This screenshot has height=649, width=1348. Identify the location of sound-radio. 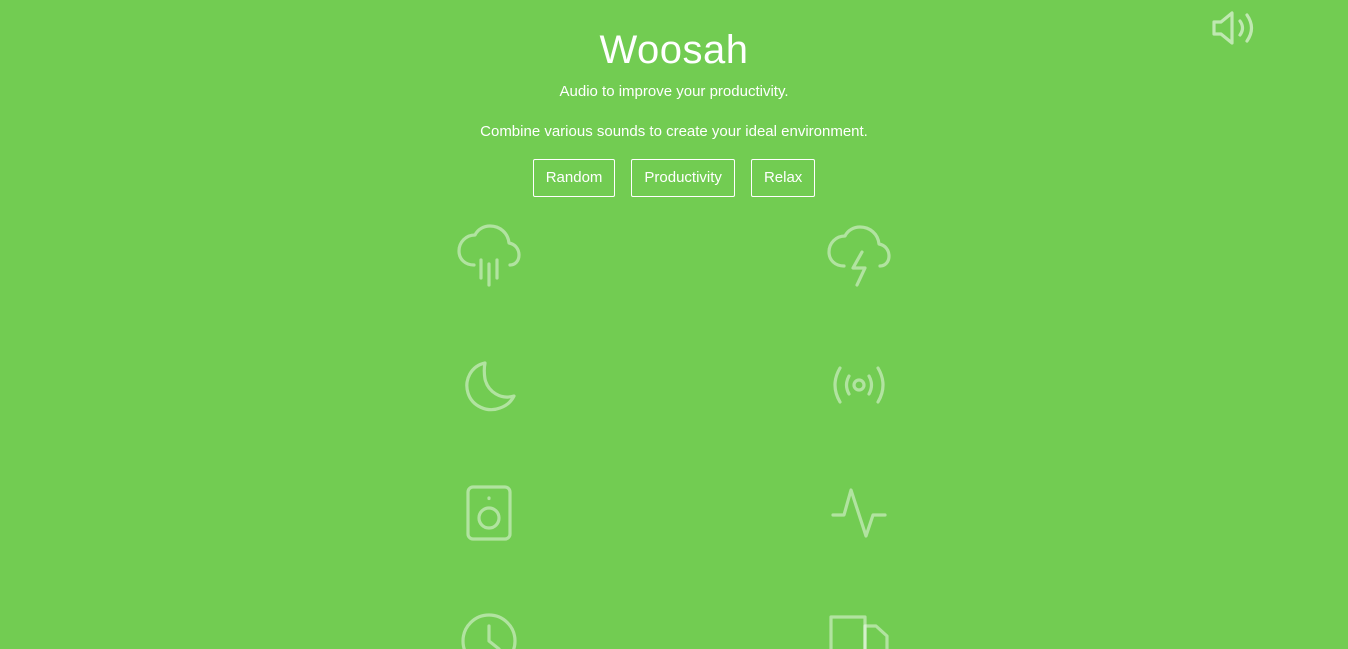
(859, 385).